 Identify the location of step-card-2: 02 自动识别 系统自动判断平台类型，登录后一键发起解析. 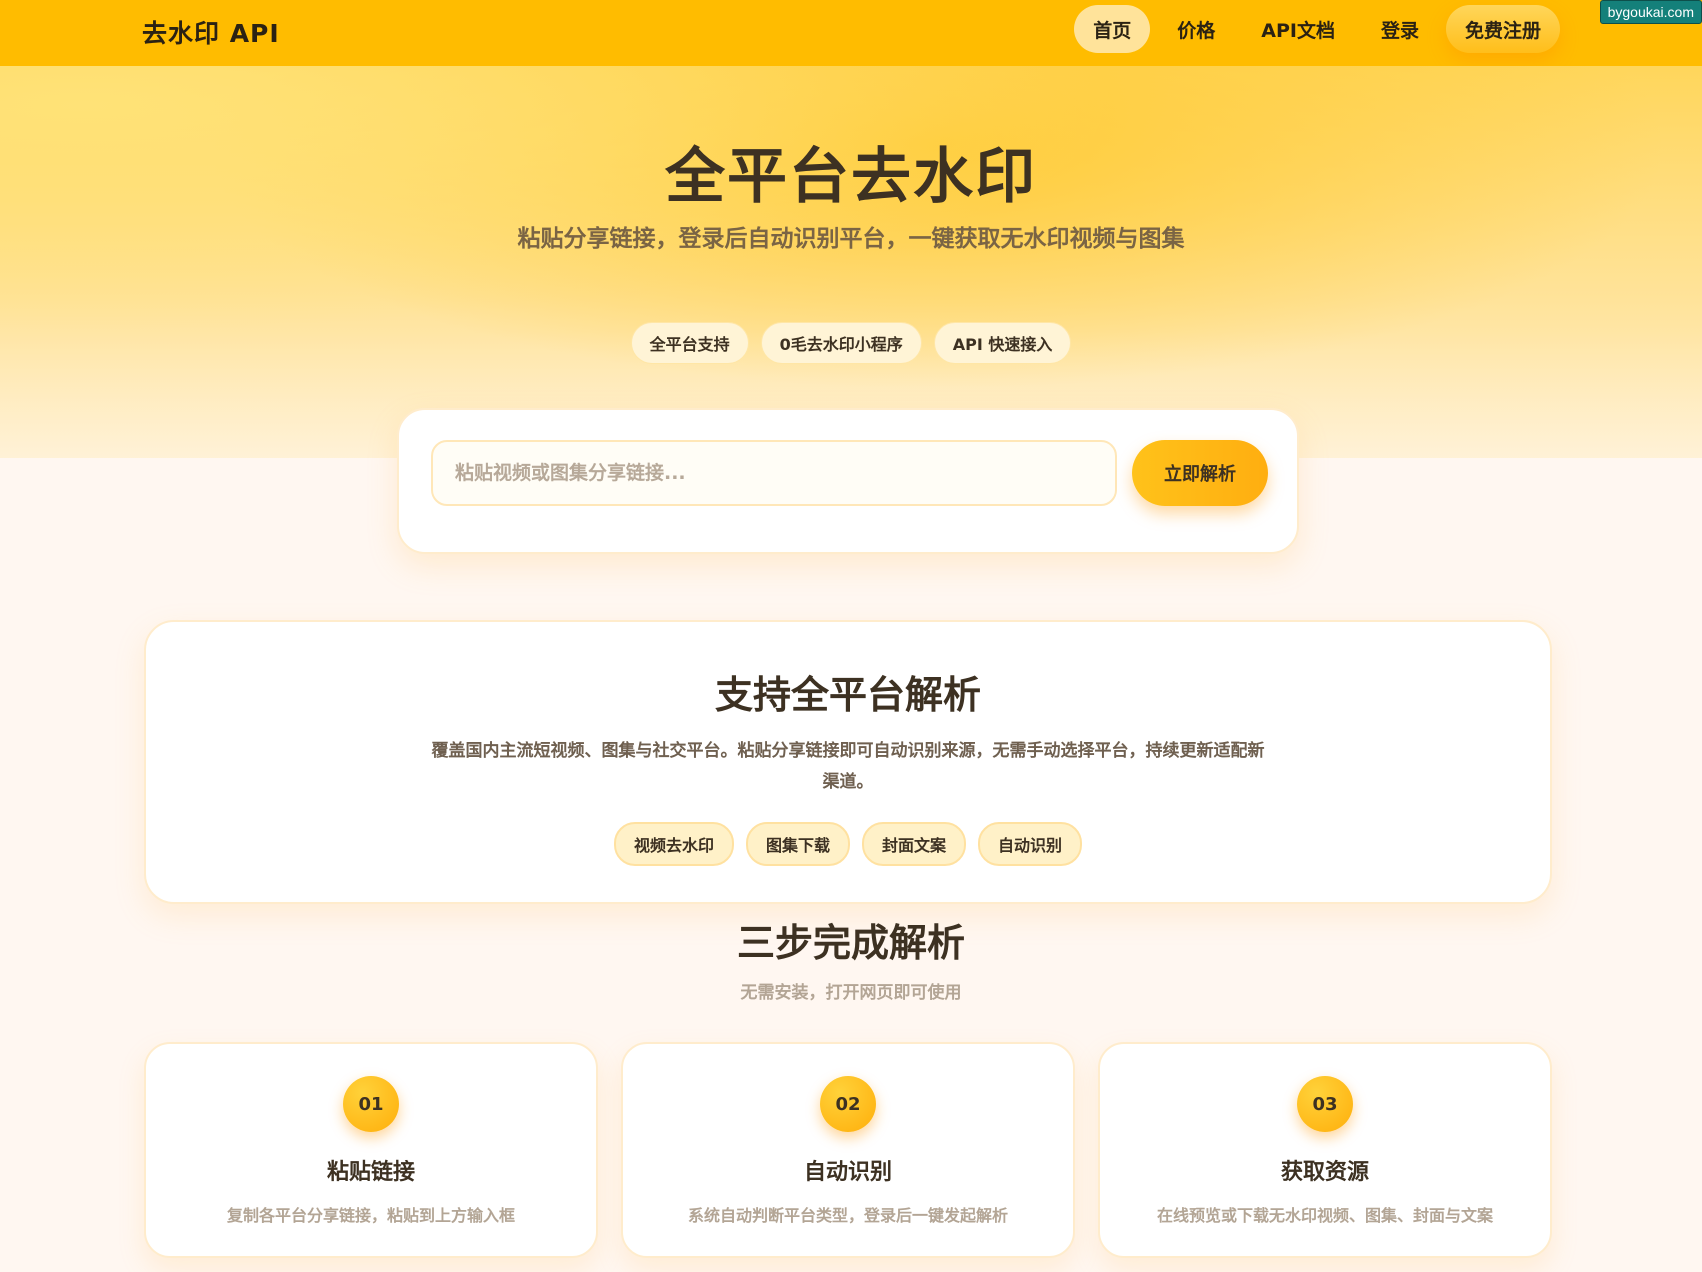
(848, 1150).